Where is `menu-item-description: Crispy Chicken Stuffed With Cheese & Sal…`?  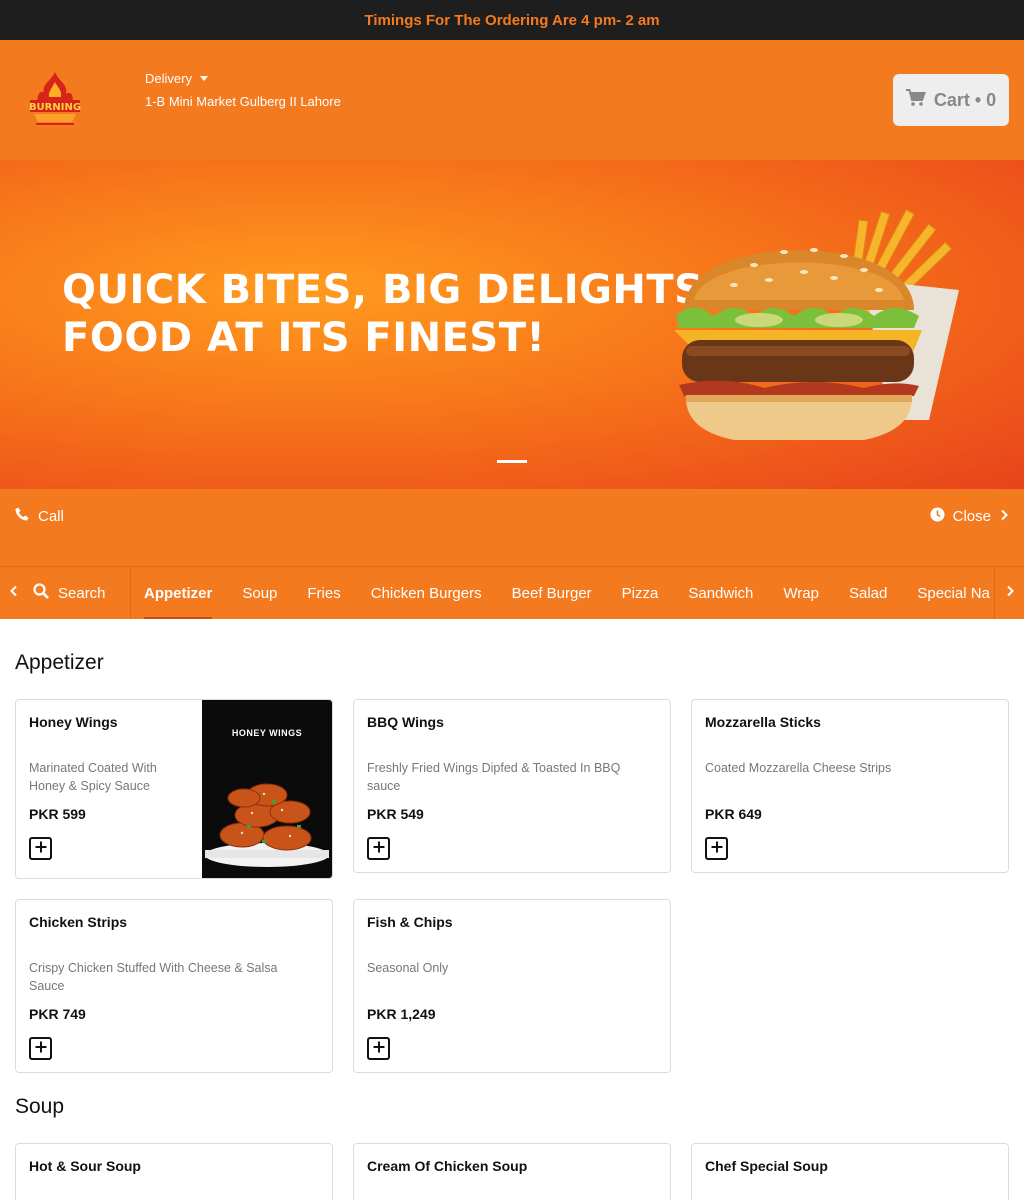
menu-item-description: Crispy Chicken Stuffed With Cheese & Sal… is located at coordinates (153, 977).